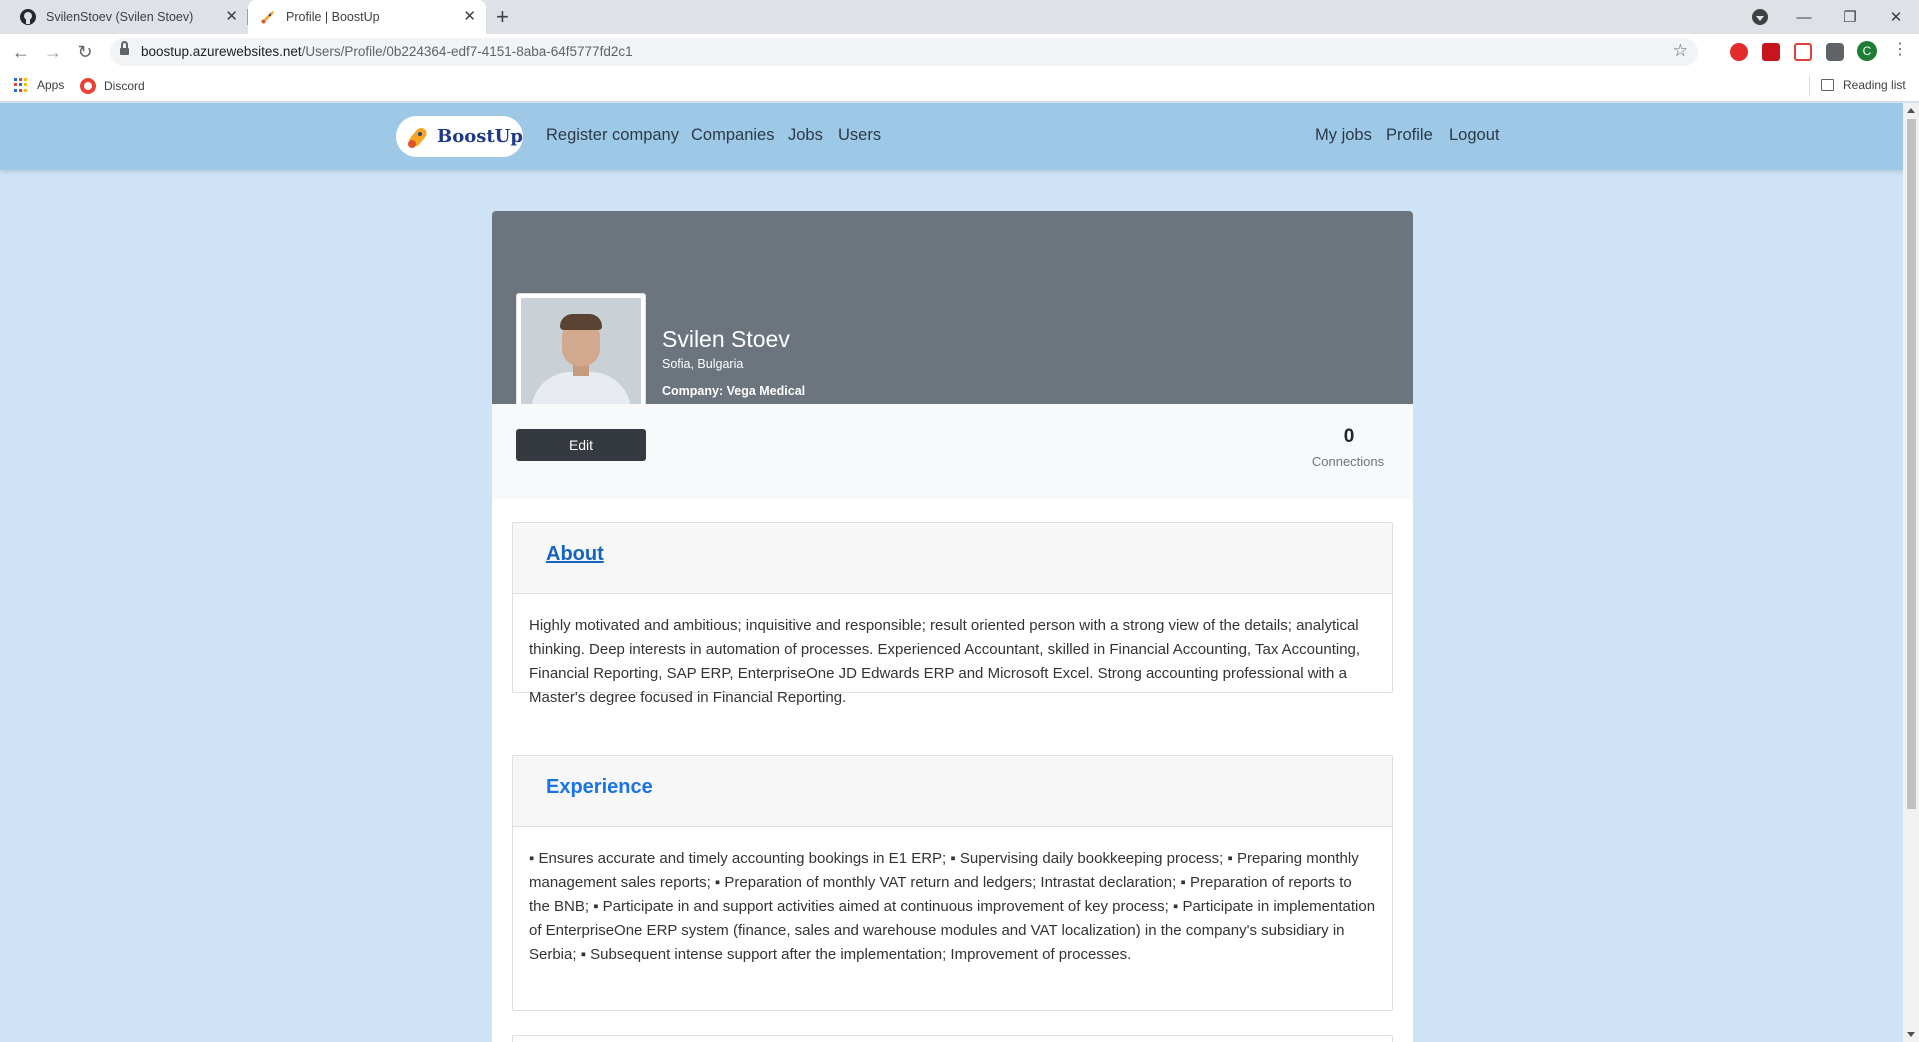  What do you see at coordinates (1900, 50) in the screenshot?
I see `browser-menu-icon: ⋮` at bounding box center [1900, 50].